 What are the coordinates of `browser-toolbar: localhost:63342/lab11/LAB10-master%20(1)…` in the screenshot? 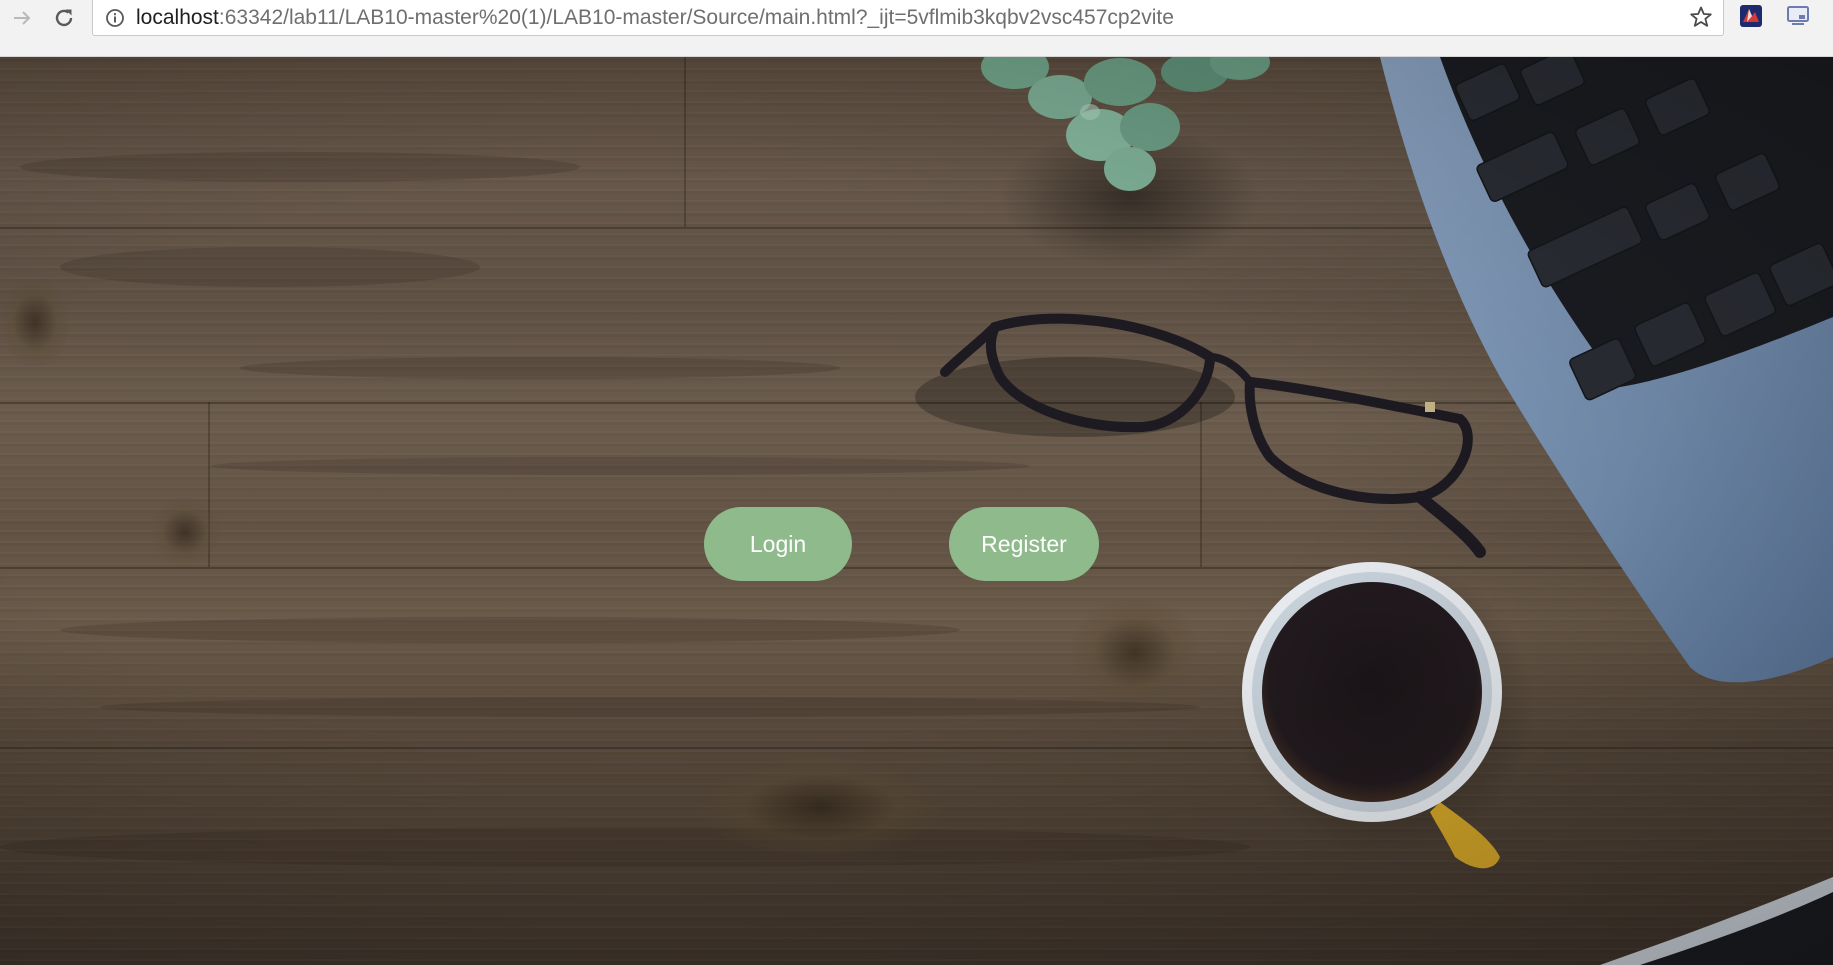 It's located at (916, 28).